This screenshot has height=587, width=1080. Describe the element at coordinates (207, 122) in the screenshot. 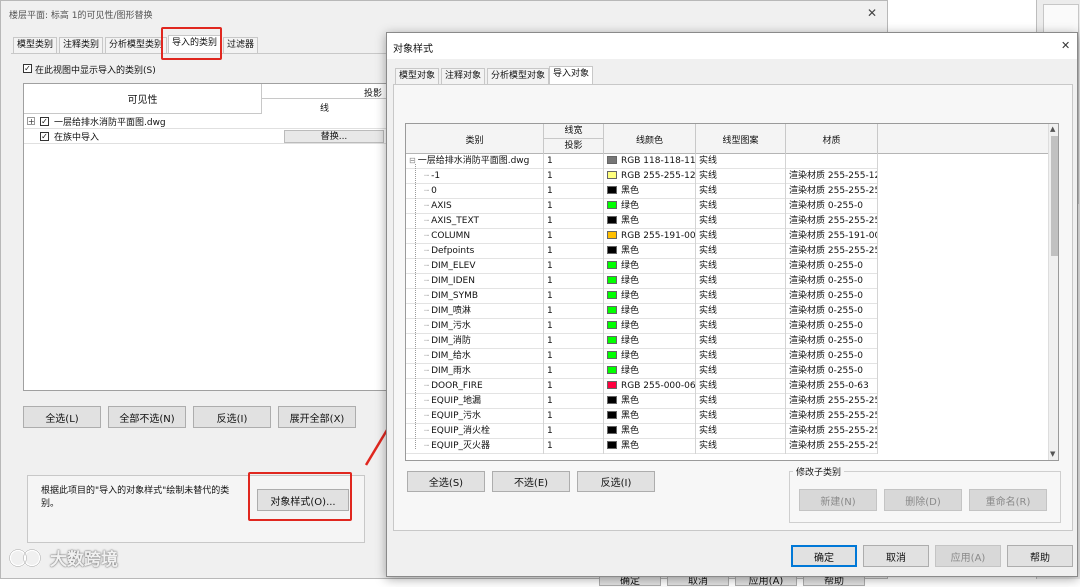

I see `row-dwg: + ✓ 一层给排水消防平面图.dwg` at that location.